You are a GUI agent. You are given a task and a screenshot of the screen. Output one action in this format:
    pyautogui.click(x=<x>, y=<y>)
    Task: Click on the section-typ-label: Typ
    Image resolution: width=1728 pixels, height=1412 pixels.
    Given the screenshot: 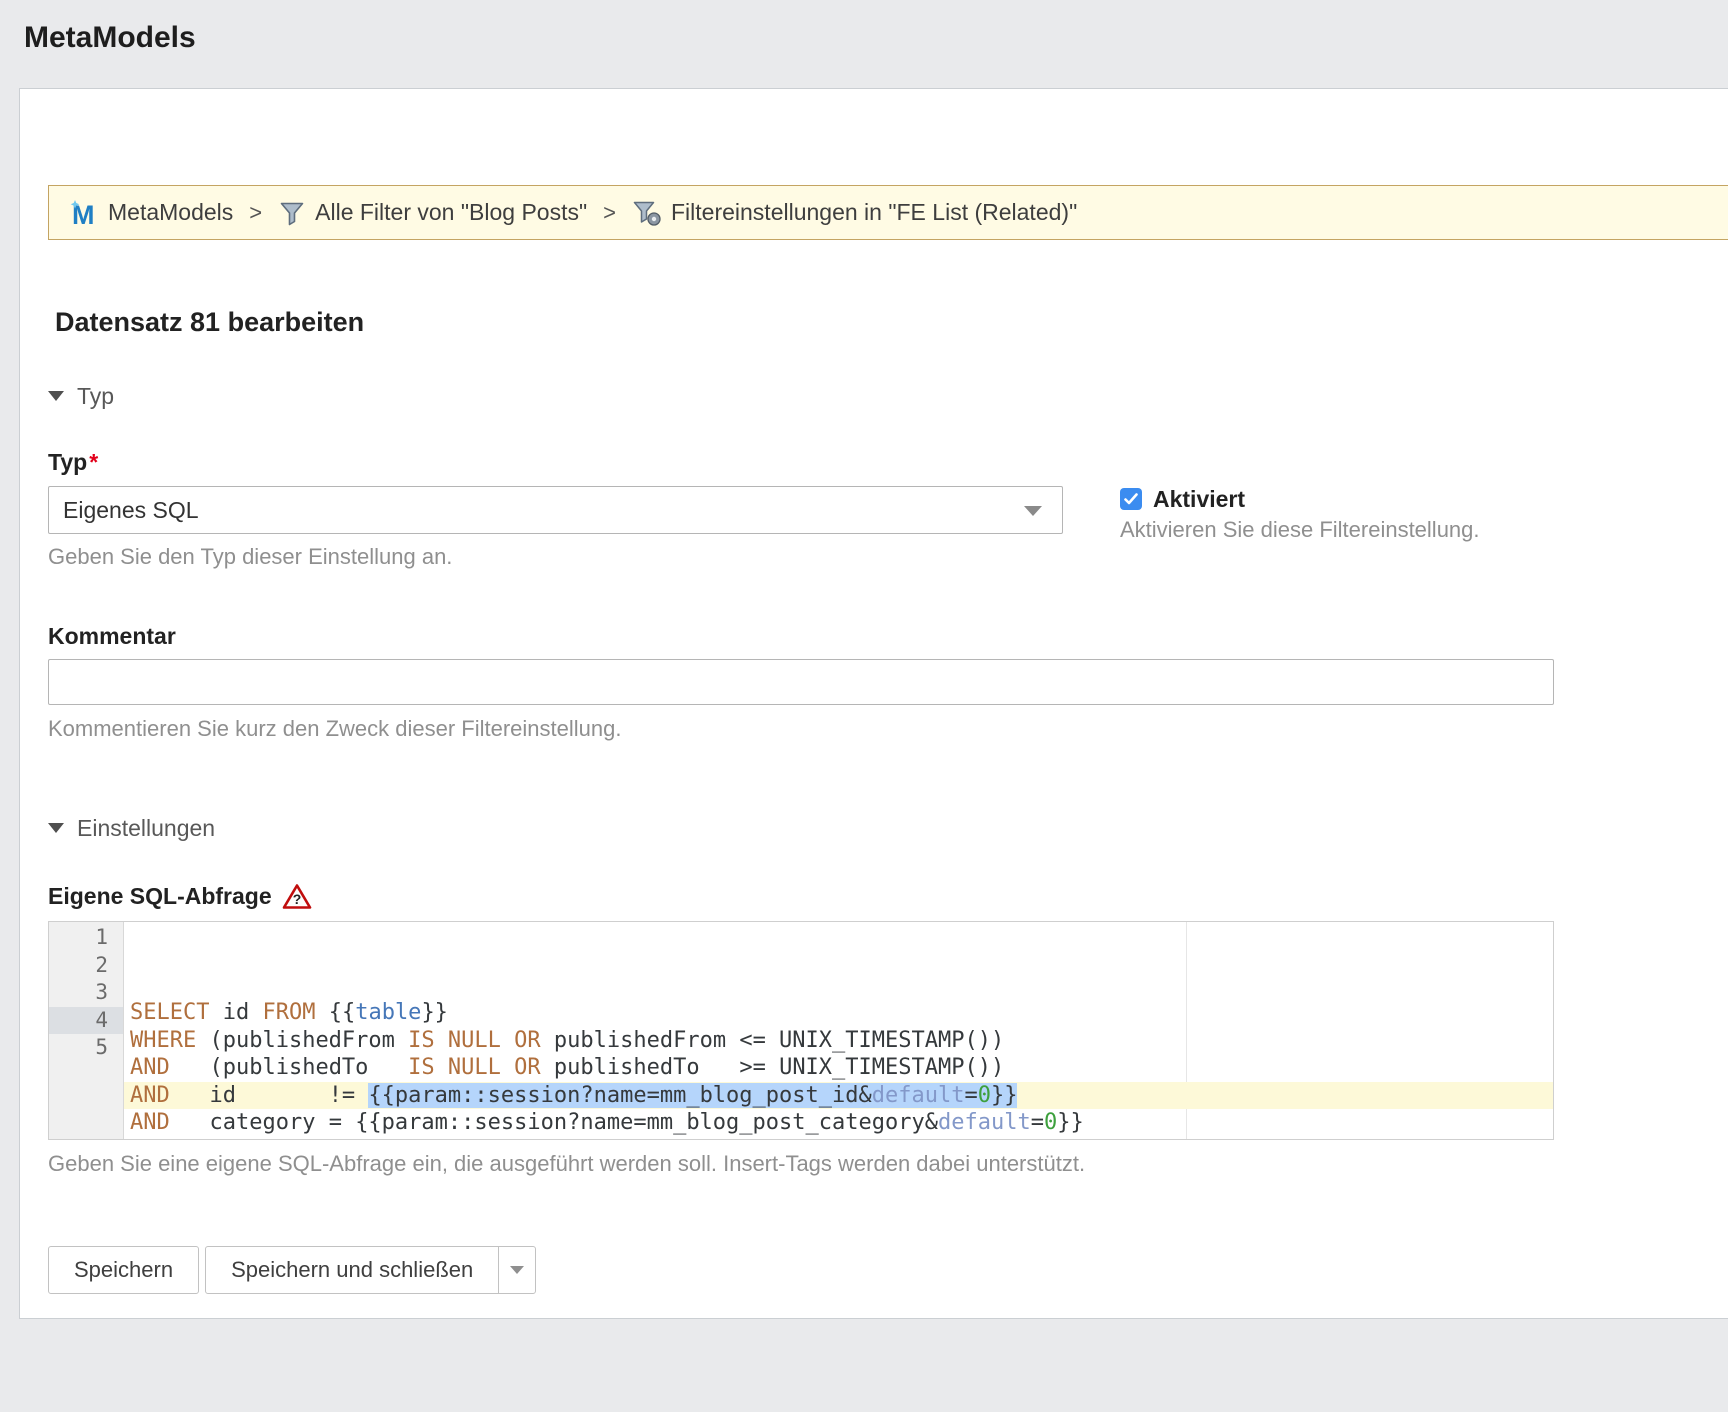 What is the action you would take?
    pyautogui.click(x=96, y=396)
    